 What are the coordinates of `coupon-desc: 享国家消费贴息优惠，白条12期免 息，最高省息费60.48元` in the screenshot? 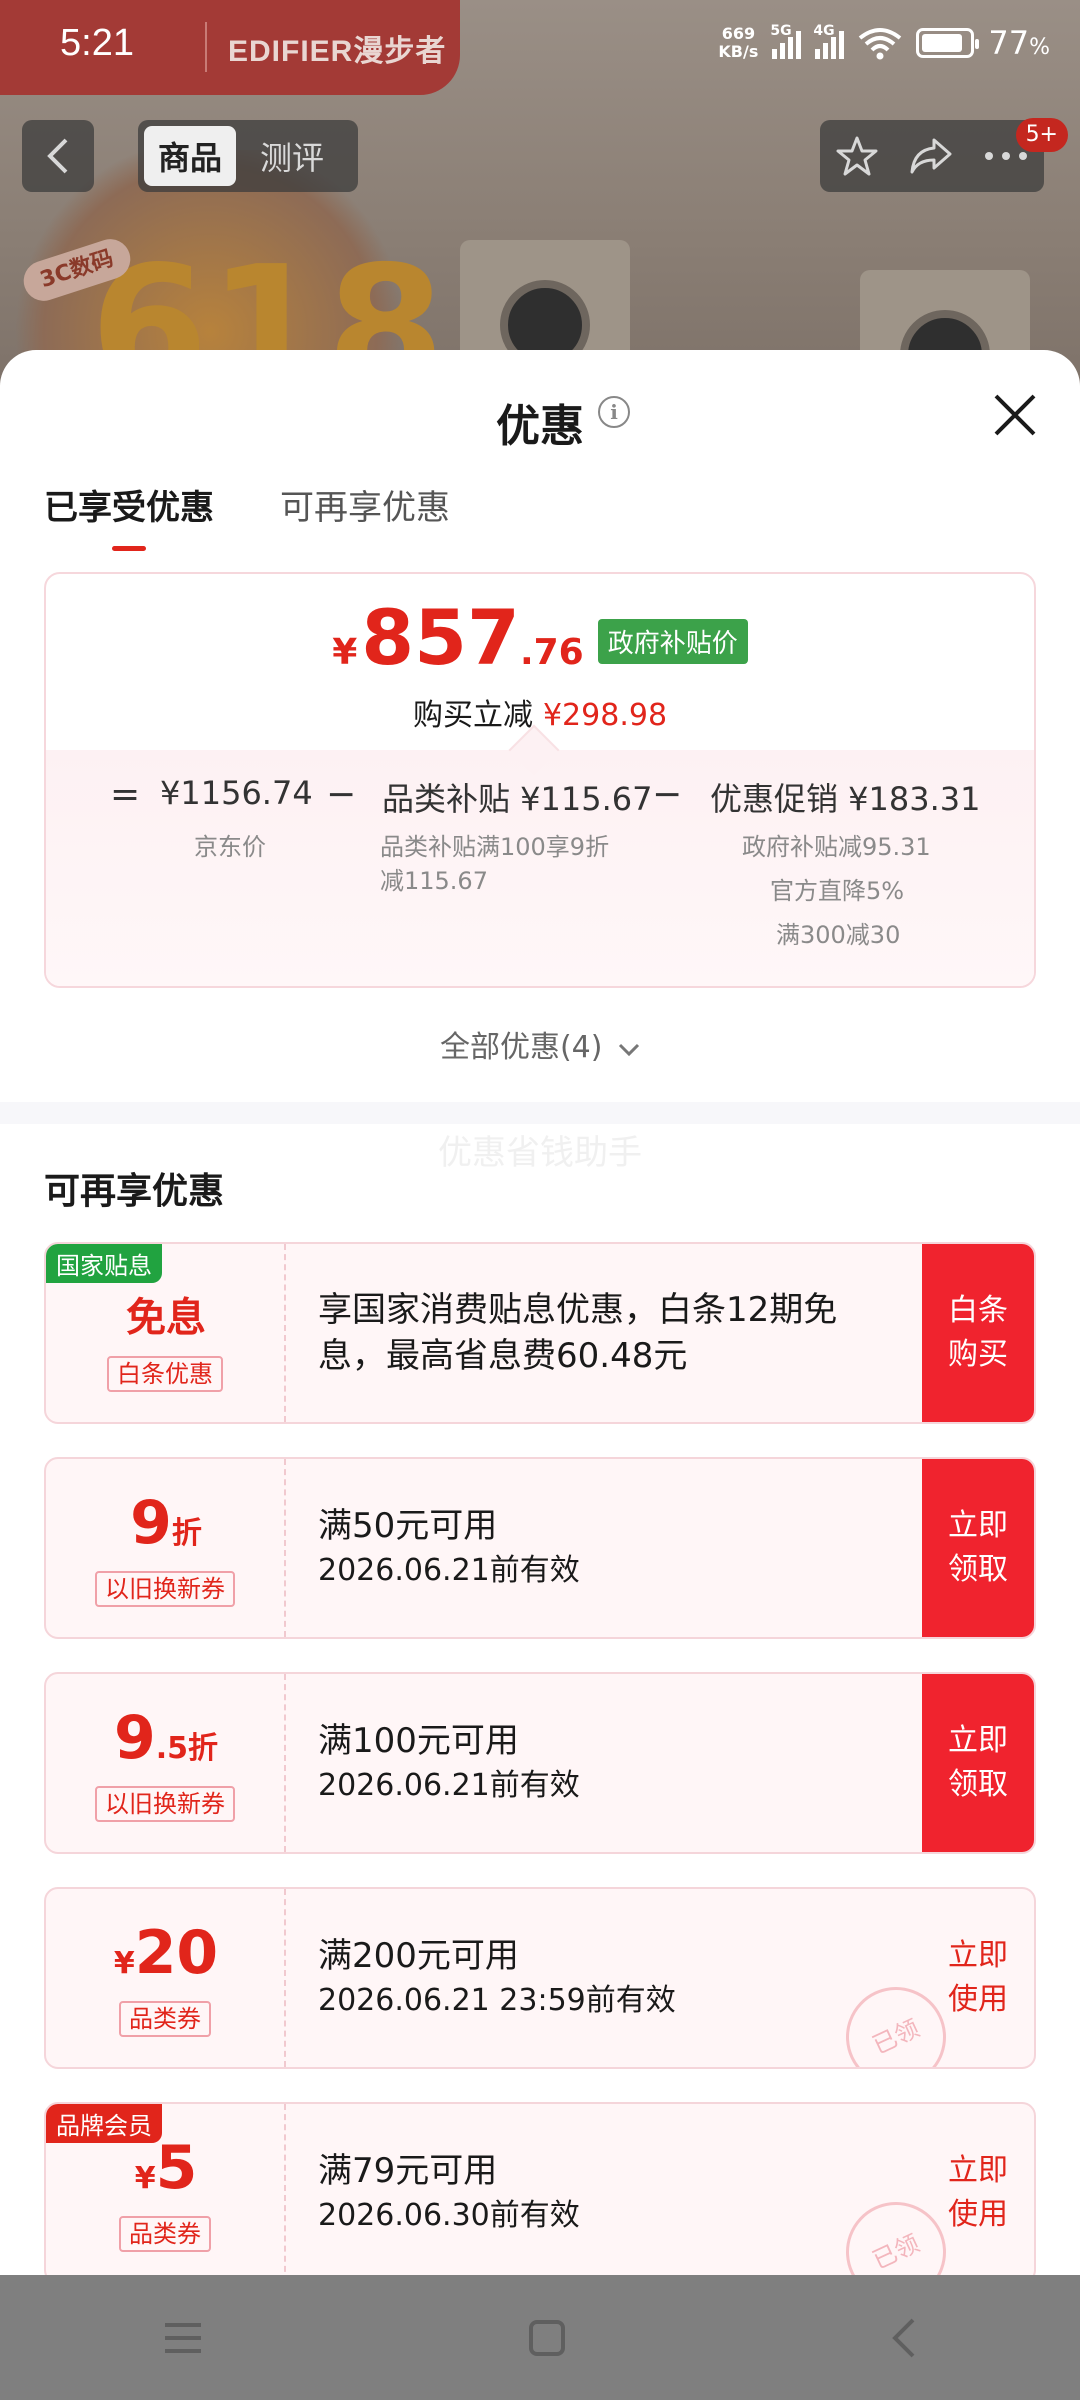 It's located at (578, 1333).